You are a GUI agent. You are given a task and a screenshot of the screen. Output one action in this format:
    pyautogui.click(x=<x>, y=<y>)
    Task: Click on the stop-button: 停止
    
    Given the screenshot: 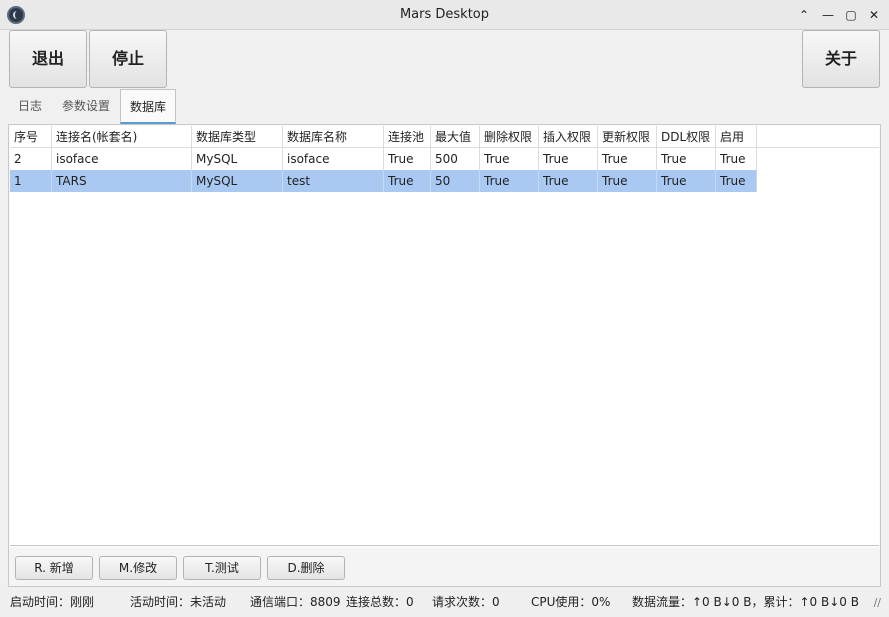 What is the action you would take?
    pyautogui.click(x=128, y=59)
    